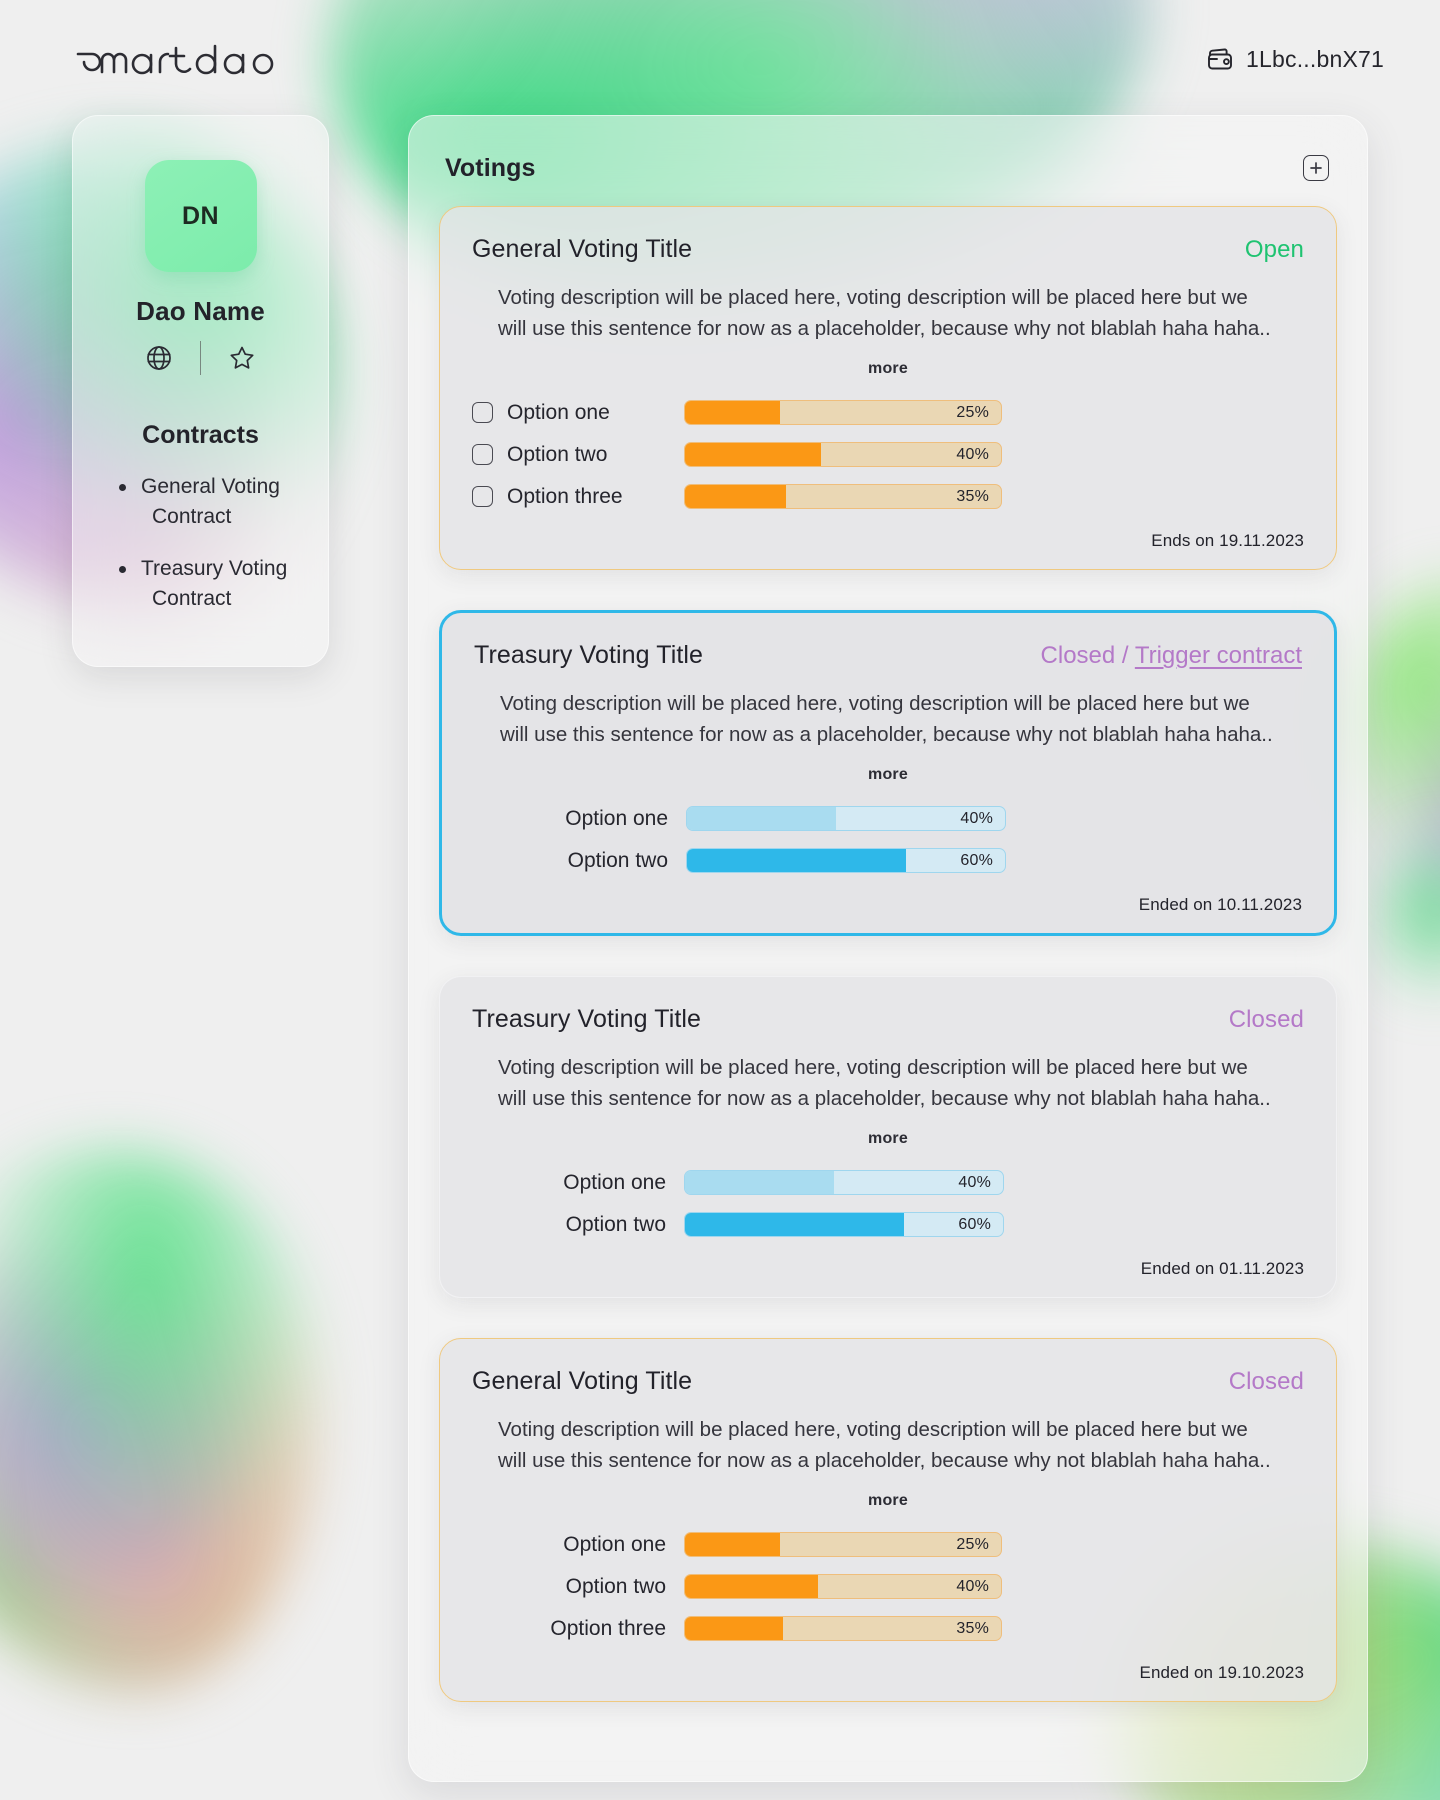  I want to click on wallet-address: 1Lbc...bnX71, so click(1315, 58).